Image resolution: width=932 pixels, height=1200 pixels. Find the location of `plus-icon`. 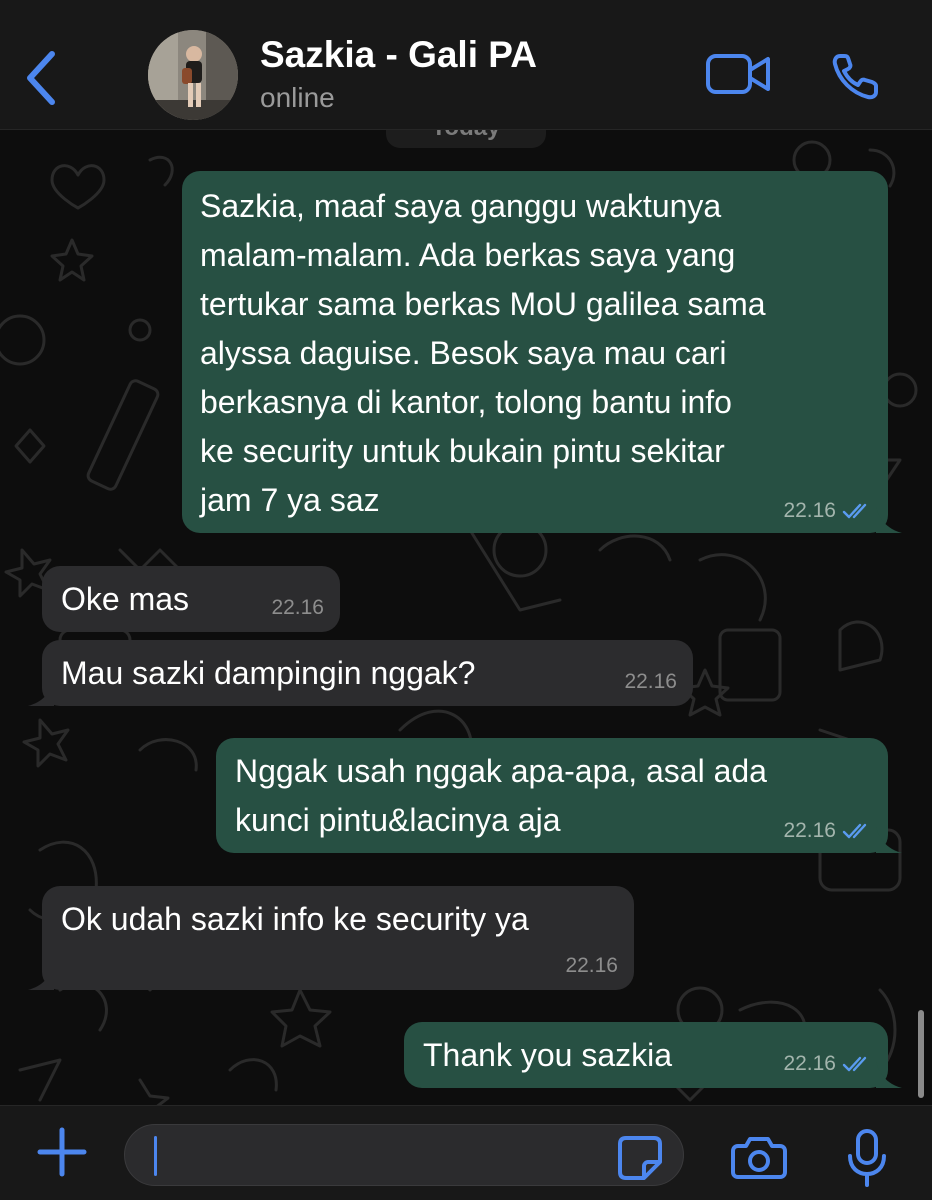

plus-icon is located at coordinates (62, 1152).